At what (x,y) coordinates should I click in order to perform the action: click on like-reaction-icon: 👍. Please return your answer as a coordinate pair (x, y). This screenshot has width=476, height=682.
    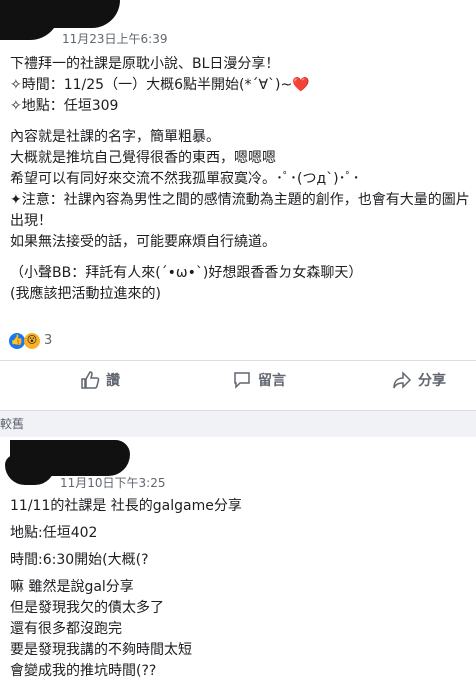
    Looking at the image, I should click on (17, 341).